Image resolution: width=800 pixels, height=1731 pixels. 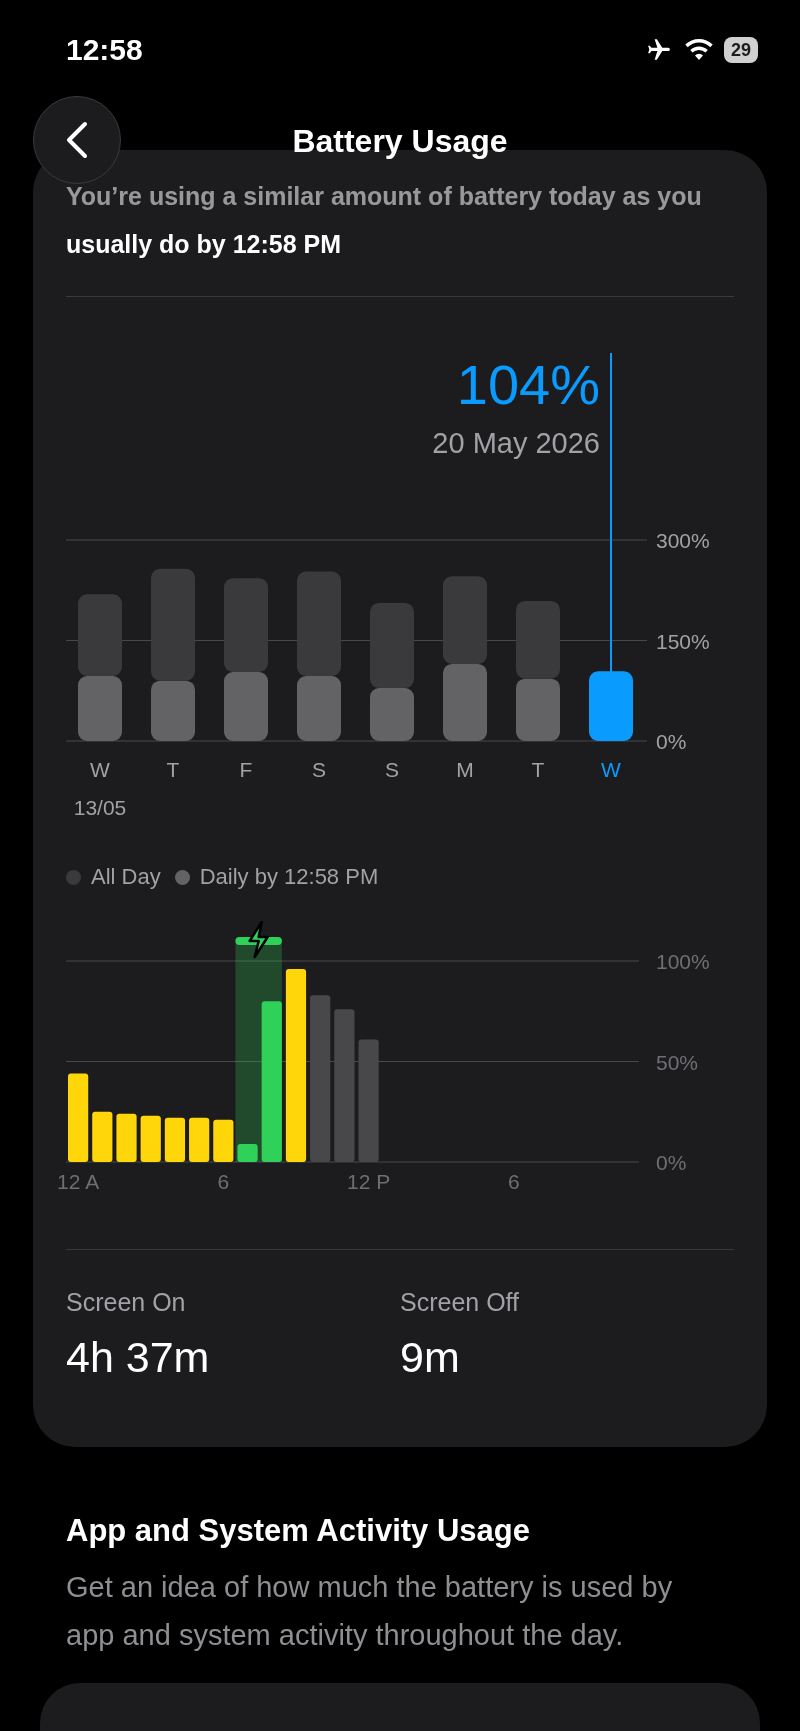 What do you see at coordinates (430, 1357) in the screenshot?
I see `stat-value: 9m` at bounding box center [430, 1357].